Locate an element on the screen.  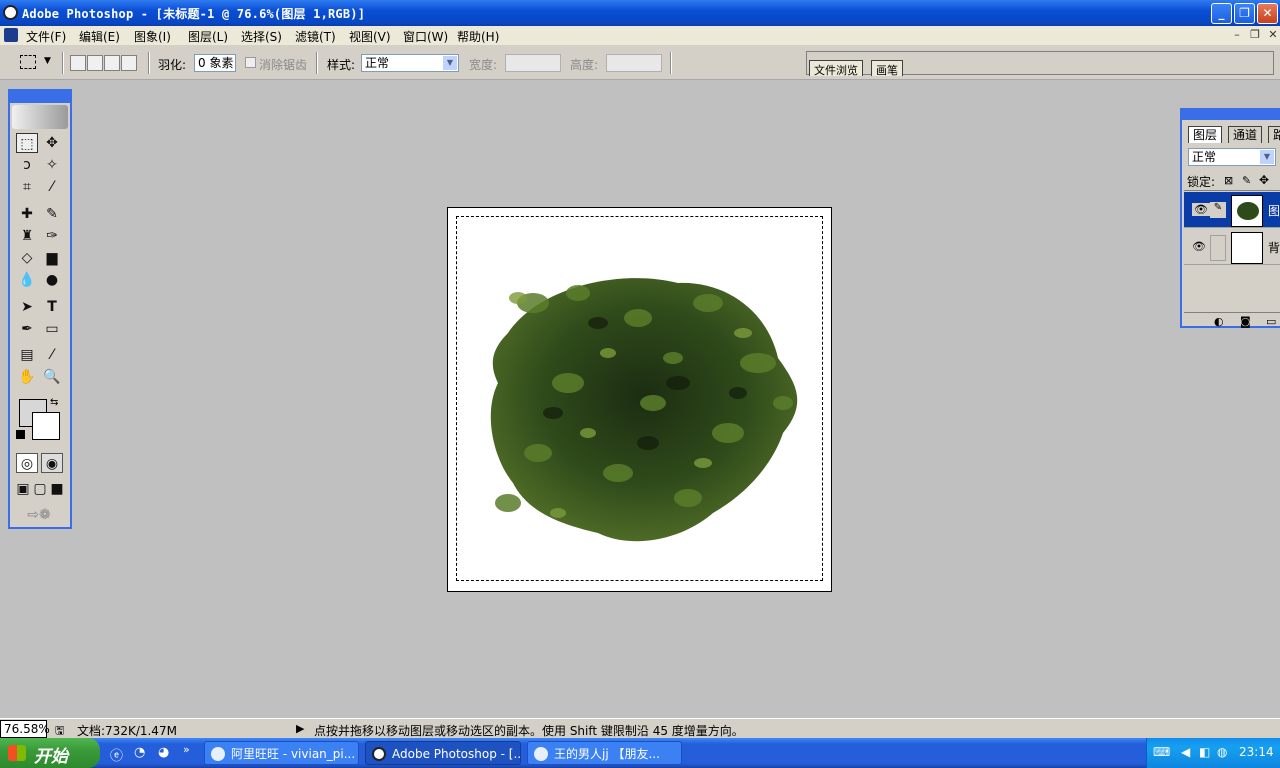
zoom-tool-icon: 🔍 is located at coordinates (52, 377).